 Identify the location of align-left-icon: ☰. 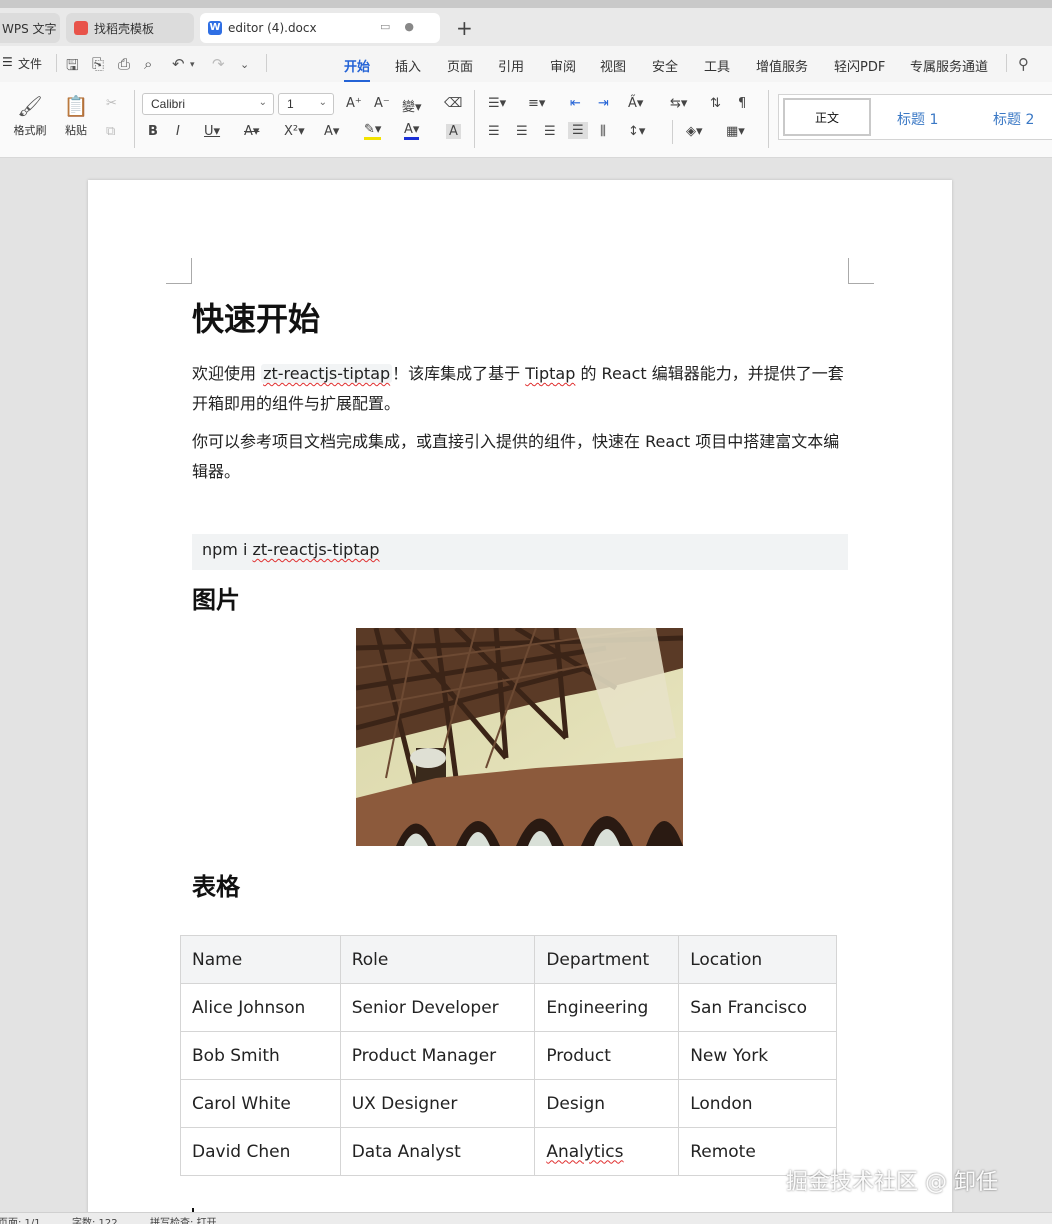
(494, 131).